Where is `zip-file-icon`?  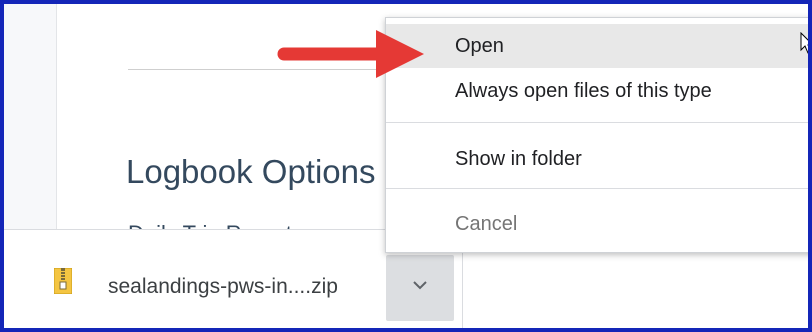
zip-file-icon is located at coordinates (63, 281).